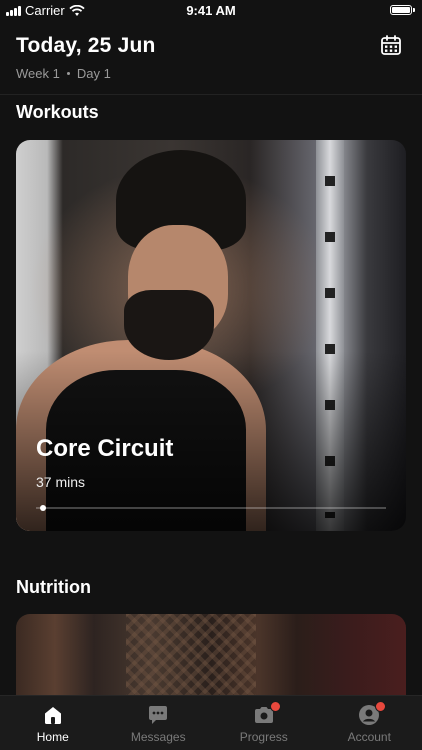 The image size is (422, 750). What do you see at coordinates (57, 112) in the screenshot?
I see `workouts-section-title: Workouts` at bounding box center [57, 112].